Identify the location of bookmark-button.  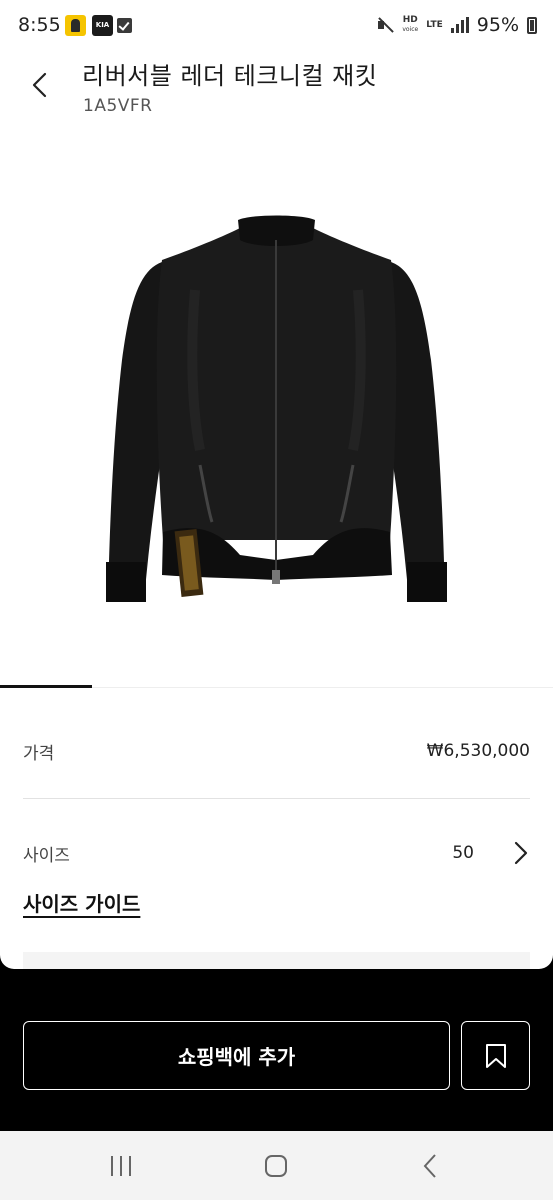
(495, 1055).